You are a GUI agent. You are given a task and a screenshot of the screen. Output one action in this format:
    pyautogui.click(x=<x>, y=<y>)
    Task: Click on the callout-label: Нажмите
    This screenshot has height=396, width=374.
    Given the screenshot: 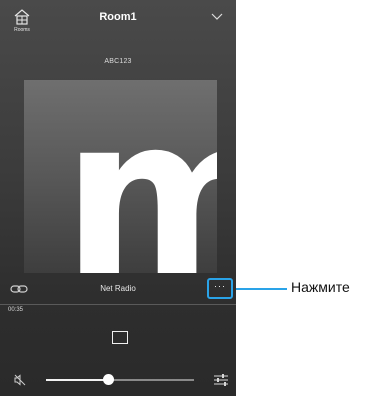 What is the action you would take?
    pyautogui.click(x=320, y=287)
    